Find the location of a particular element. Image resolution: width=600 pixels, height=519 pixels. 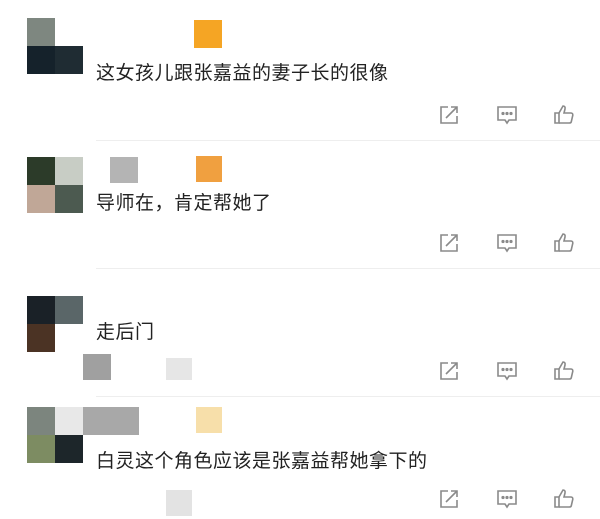

comment-text: 导师在，肯定帮她了 is located at coordinates (184, 203).